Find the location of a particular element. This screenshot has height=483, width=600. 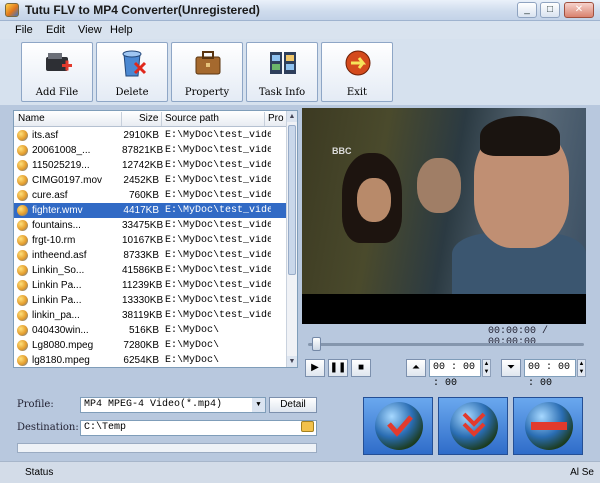

table-row: lg8180.mpeg 6254KB E:\MyDoc\ is located at coordinates (151, 360).